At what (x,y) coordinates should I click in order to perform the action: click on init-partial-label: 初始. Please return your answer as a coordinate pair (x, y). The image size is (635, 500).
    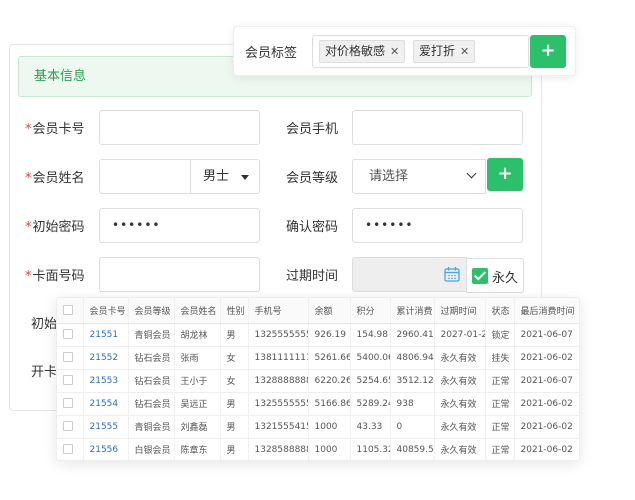
    Looking at the image, I should click on (44, 324).